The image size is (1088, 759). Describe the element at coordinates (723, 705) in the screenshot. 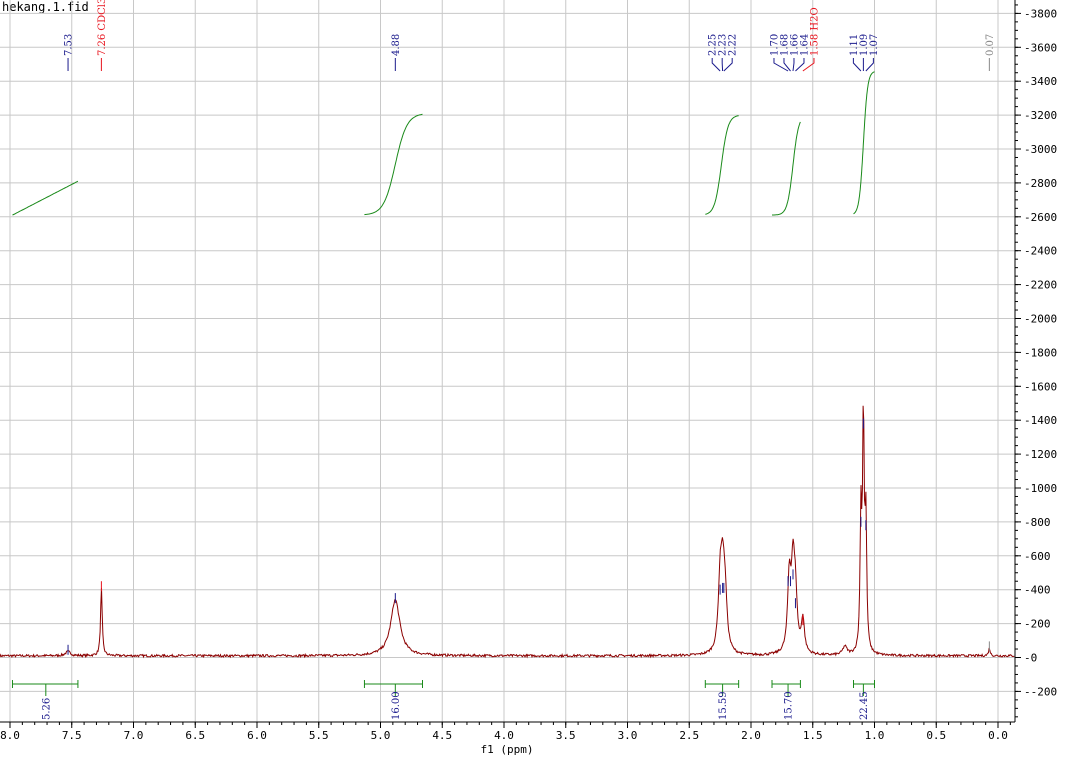

I see `integral-value-label: 15.59` at that location.